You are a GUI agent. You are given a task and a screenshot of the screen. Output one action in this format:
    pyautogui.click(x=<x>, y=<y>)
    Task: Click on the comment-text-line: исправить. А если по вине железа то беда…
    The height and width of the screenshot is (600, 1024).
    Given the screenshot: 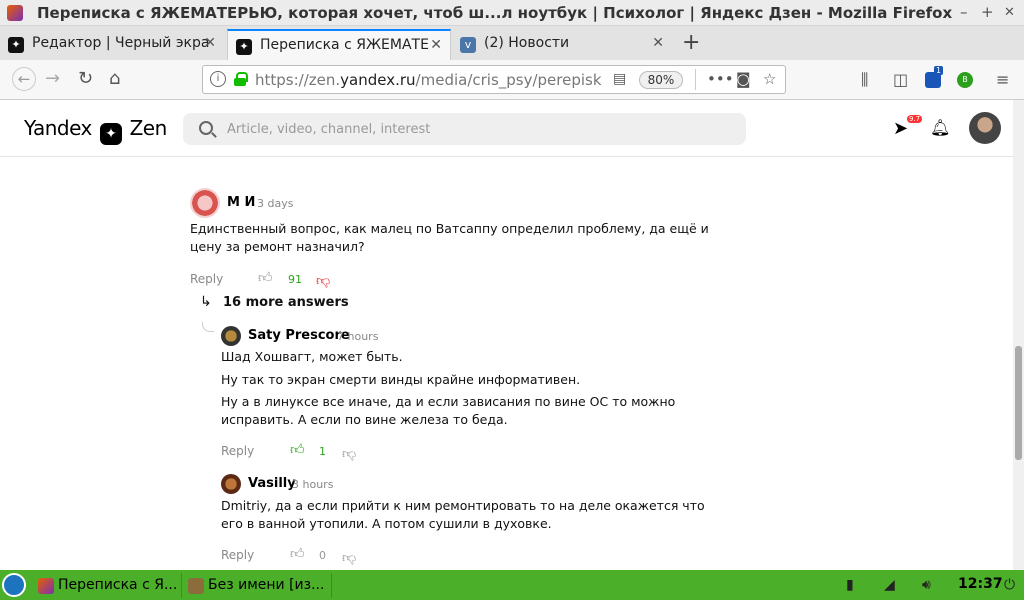 What is the action you would take?
    pyautogui.click(x=364, y=419)
    